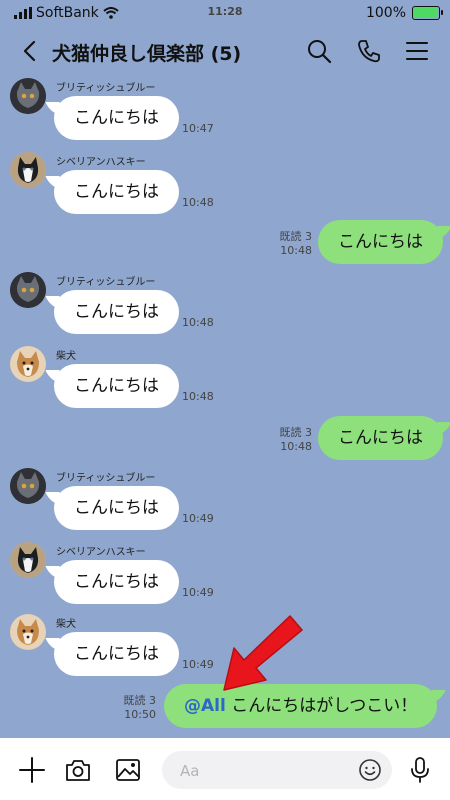  I want to click on emoji-icon, so click(370, 770).